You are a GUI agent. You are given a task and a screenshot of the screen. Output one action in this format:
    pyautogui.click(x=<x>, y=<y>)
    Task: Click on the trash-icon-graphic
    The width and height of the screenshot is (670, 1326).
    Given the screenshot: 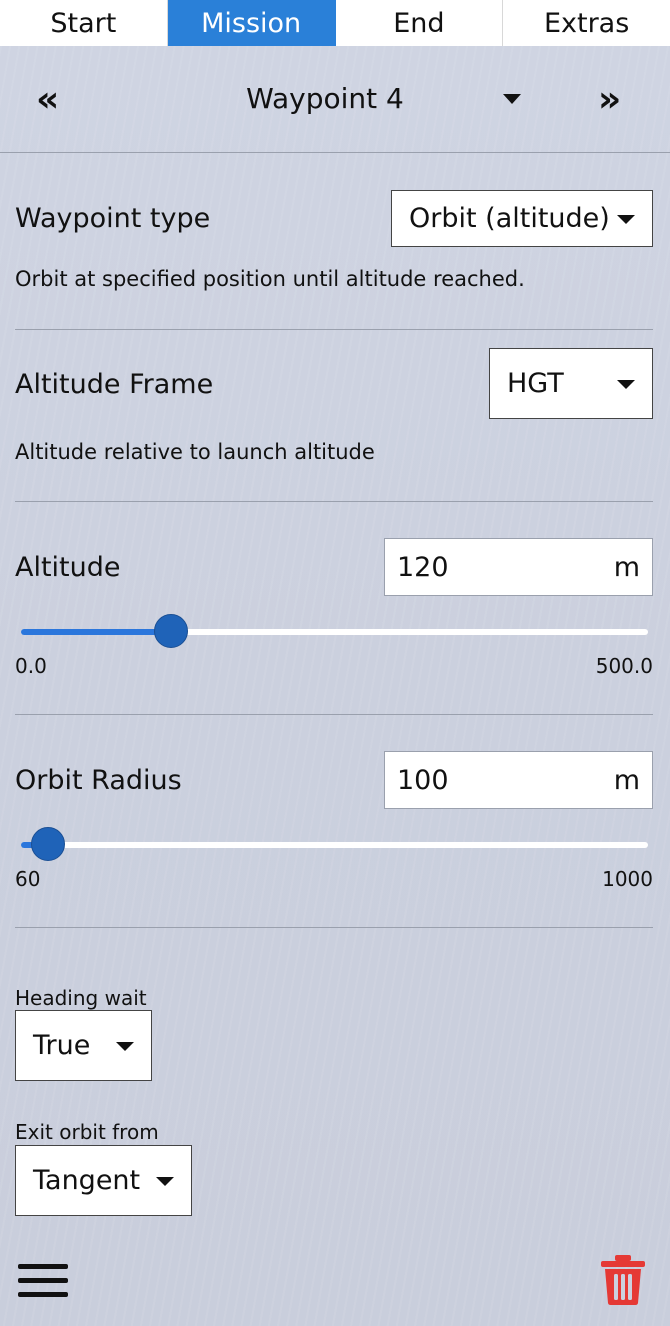 What is the action you would take?
    pyautogui.click(x=623, y=1280)
    